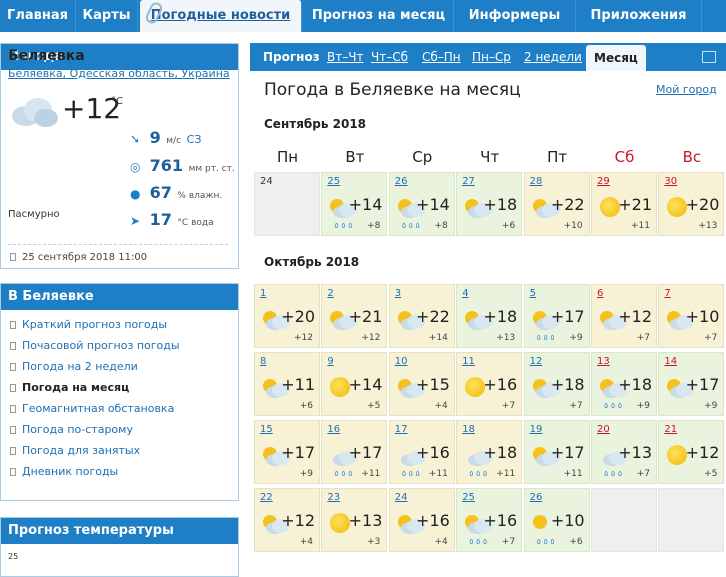  What do you see at coordinates (421, 452) in the screenshot?
I see `calendar-day: 17 ٥ ٥ ٥ +16 +11` at bounding box center [421, 452].